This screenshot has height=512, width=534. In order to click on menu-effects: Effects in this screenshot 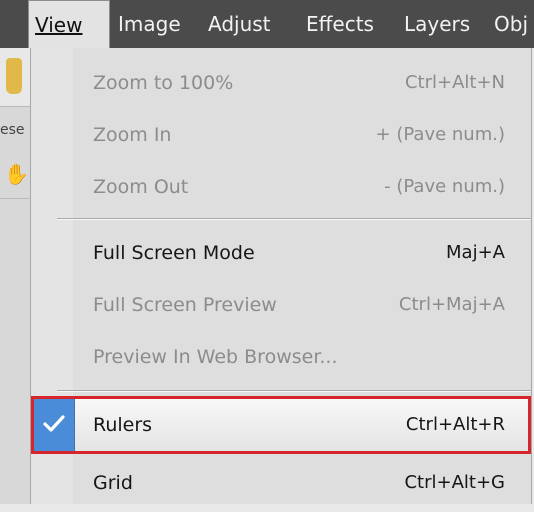, I will do `click(340, 24)`.